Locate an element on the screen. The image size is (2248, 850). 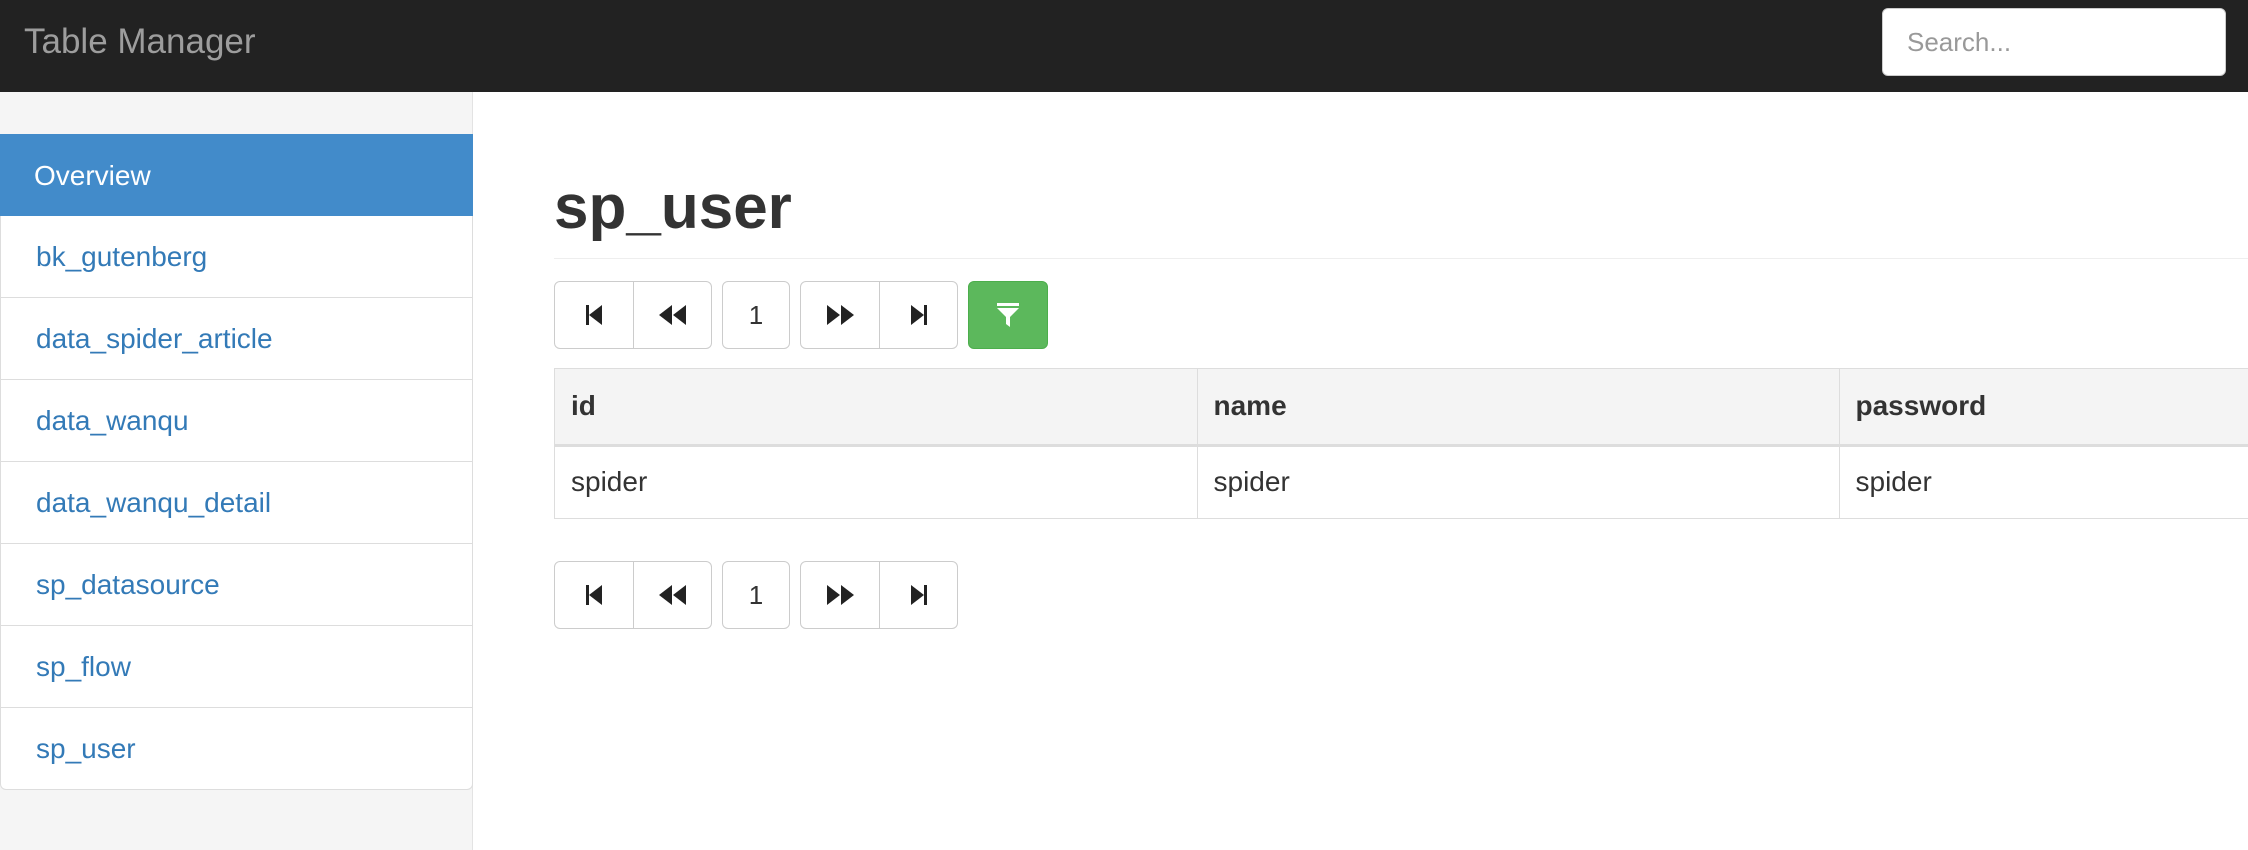
filter-button is located at coordinates (1008, 315).